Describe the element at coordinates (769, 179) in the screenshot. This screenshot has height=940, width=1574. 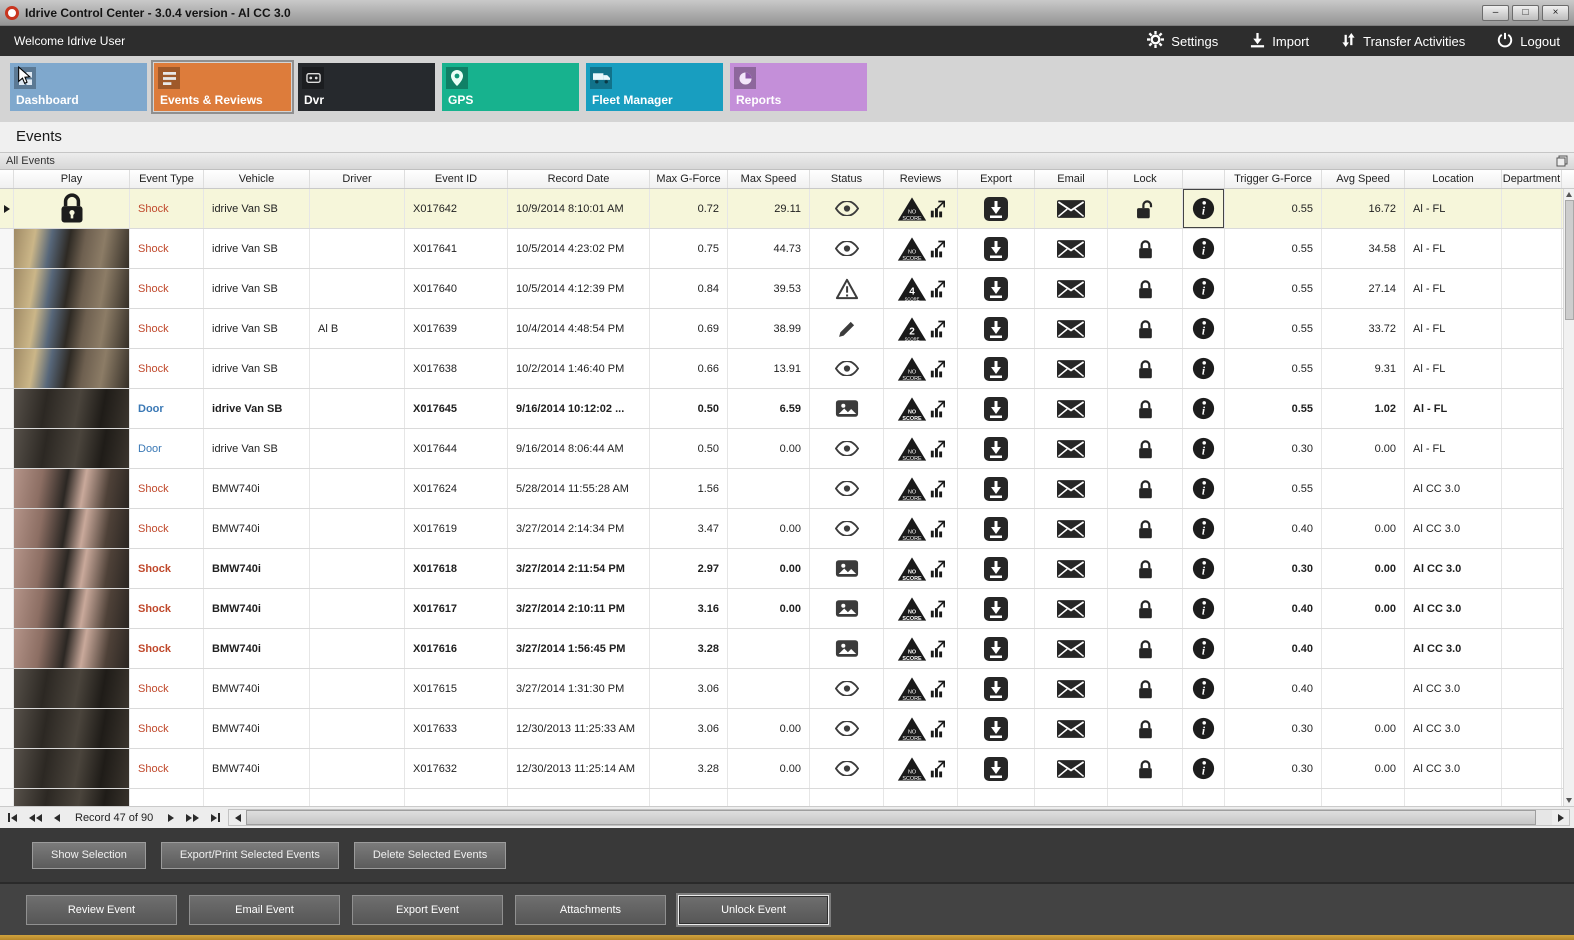
I see `column-header-max-speed: Max Speed` at that location.